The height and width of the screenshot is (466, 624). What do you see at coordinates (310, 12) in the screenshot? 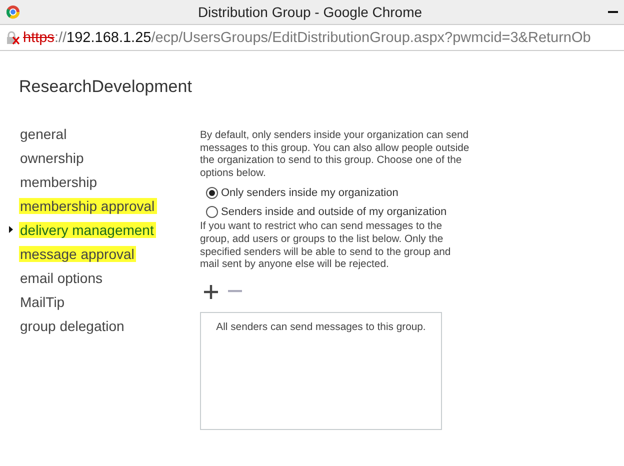
I see `window-title: Distribution Group - Google Chrome` at bounding box center [310, 12].